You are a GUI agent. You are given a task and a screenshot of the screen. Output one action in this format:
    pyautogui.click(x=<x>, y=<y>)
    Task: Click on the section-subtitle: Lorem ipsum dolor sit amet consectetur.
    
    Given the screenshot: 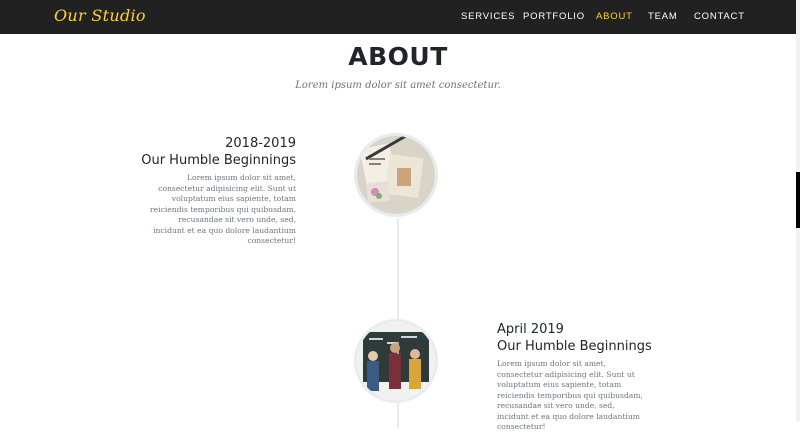 What is the action you would take?
    pyautogui.click(x=398, y=85)
    